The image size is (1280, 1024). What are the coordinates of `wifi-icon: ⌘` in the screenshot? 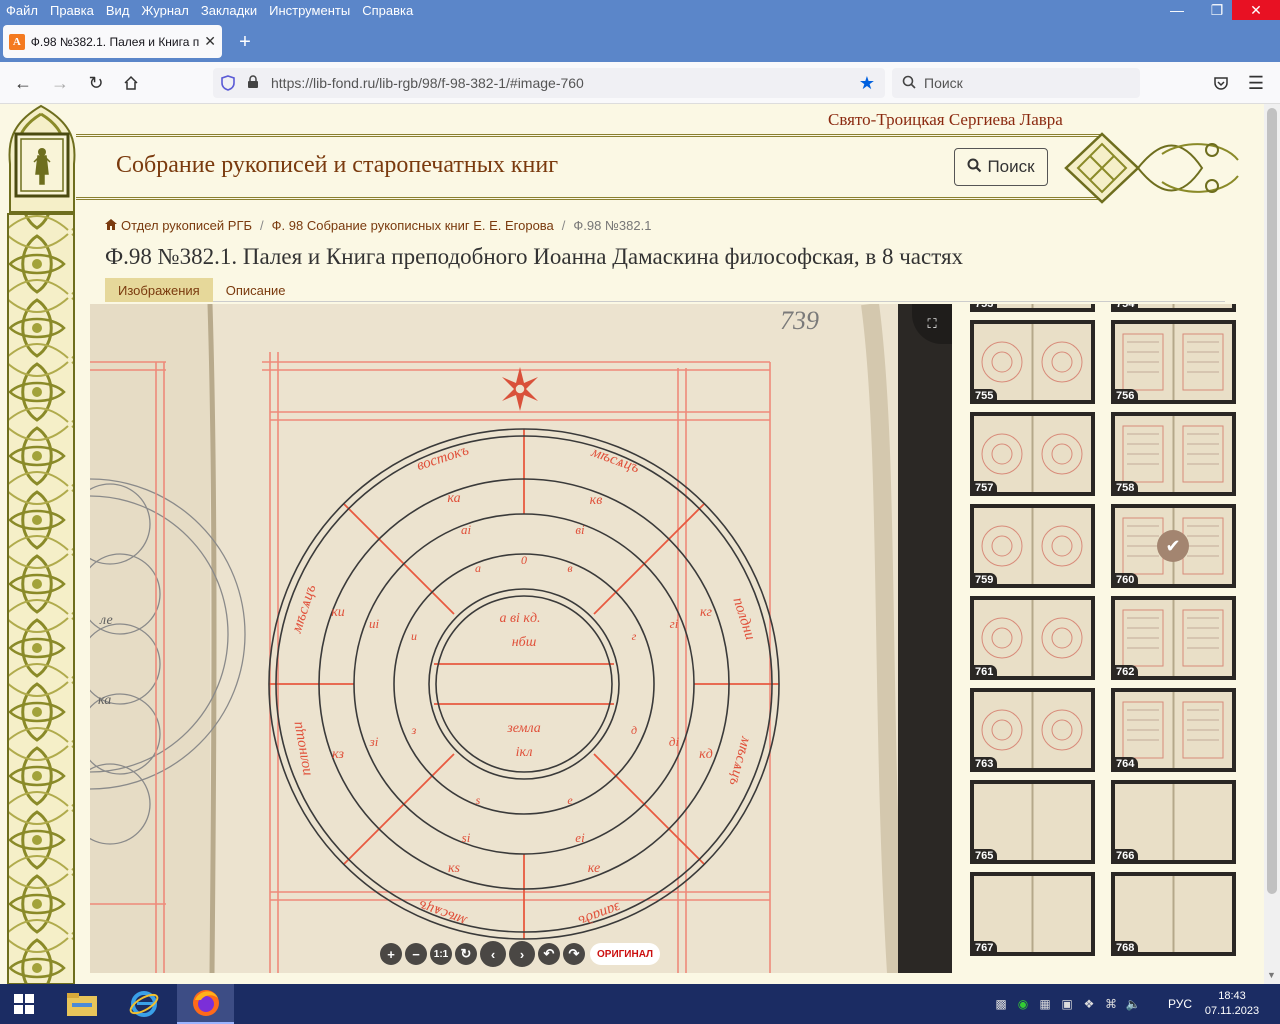 It's located at (1111, 1004).